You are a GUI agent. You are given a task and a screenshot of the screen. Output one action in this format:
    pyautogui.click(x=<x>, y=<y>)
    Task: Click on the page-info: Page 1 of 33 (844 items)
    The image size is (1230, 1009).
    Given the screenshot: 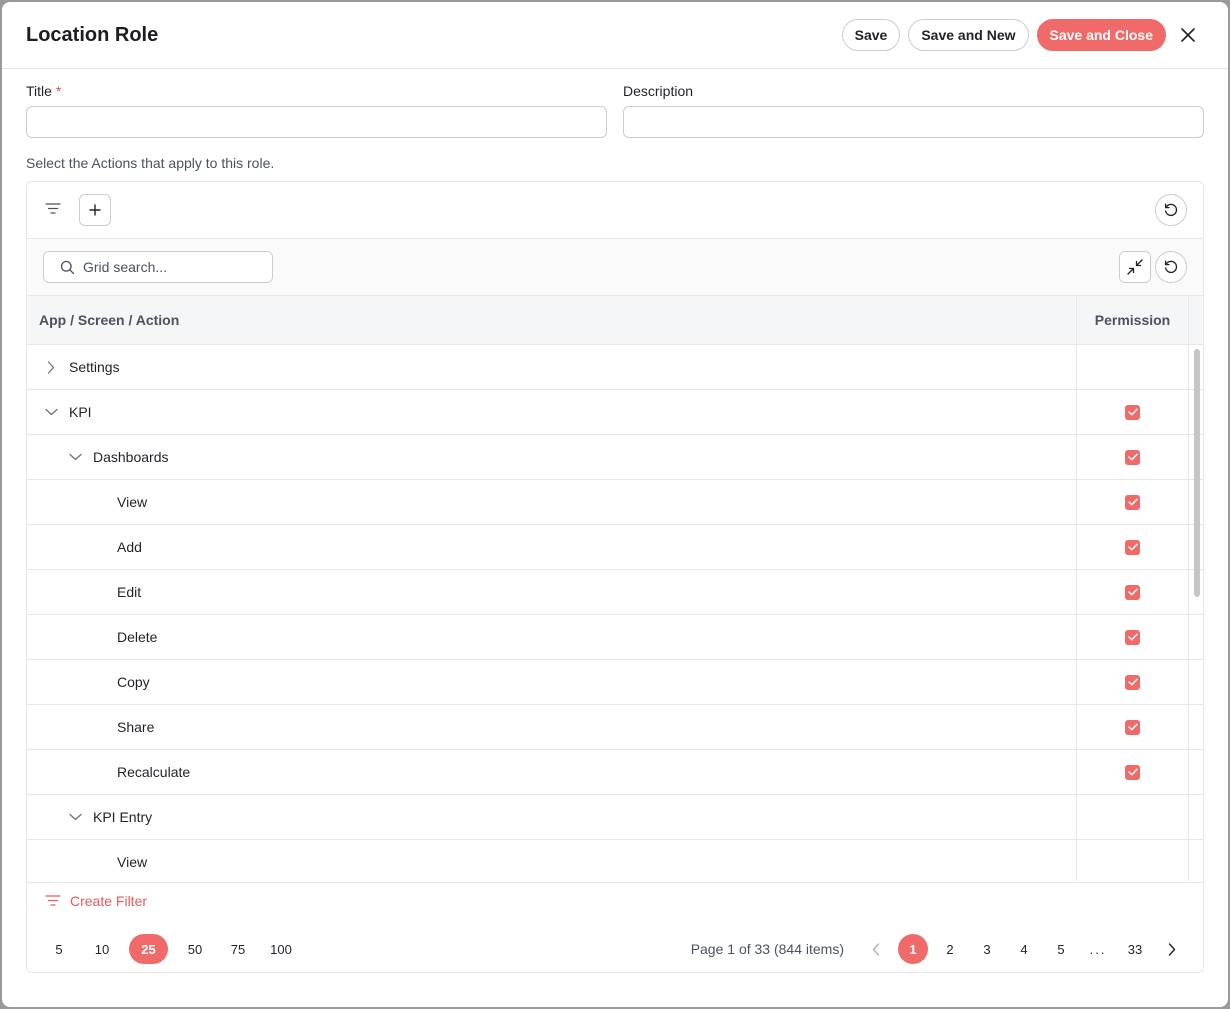 What is the action you would take?
    pyautogui.click(x=767, y=949)
    